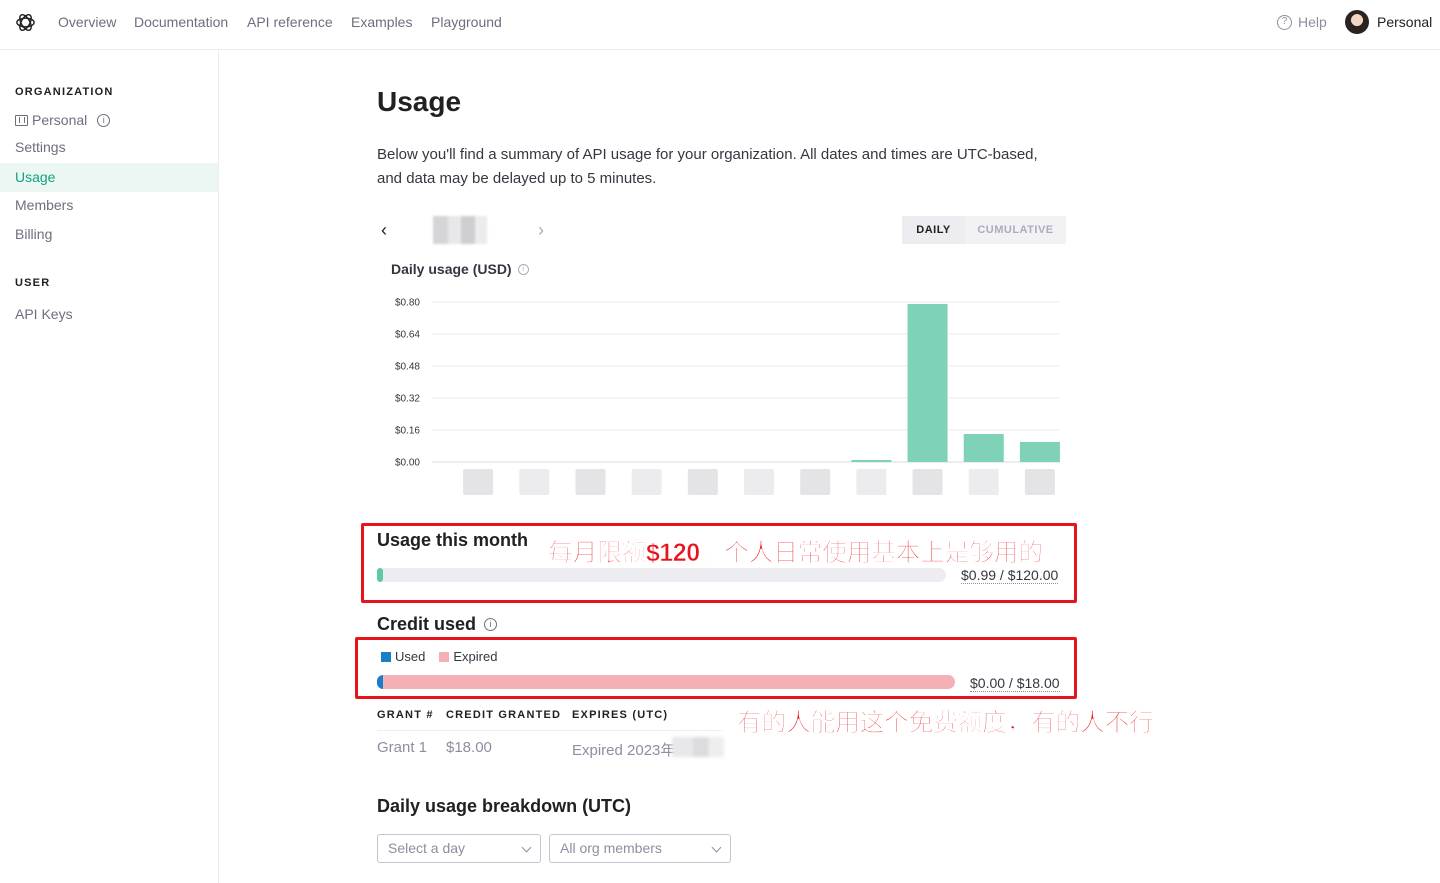 The height and width of the screenshot is (883, 1440). Describe the element at coordinates (946, 723) in the screenshot. I see `credit-annotation: 有的人能用这个免费额度，有的人不行` at that location.